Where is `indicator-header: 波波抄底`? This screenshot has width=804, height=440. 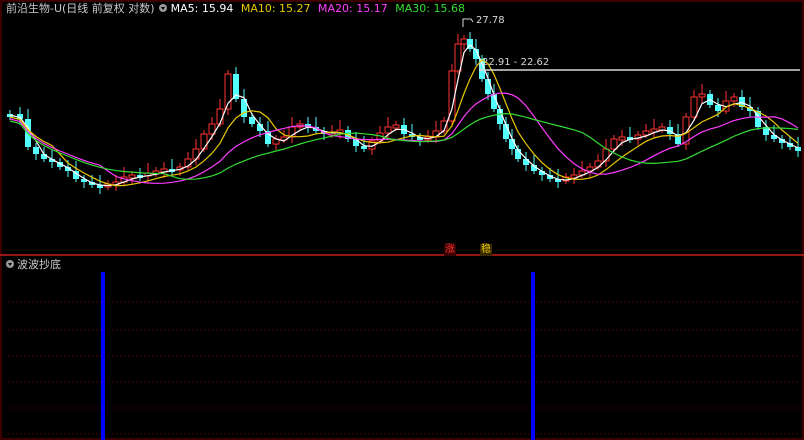
indicator-header: 波波抄底 is located at coordinates (33, 265).